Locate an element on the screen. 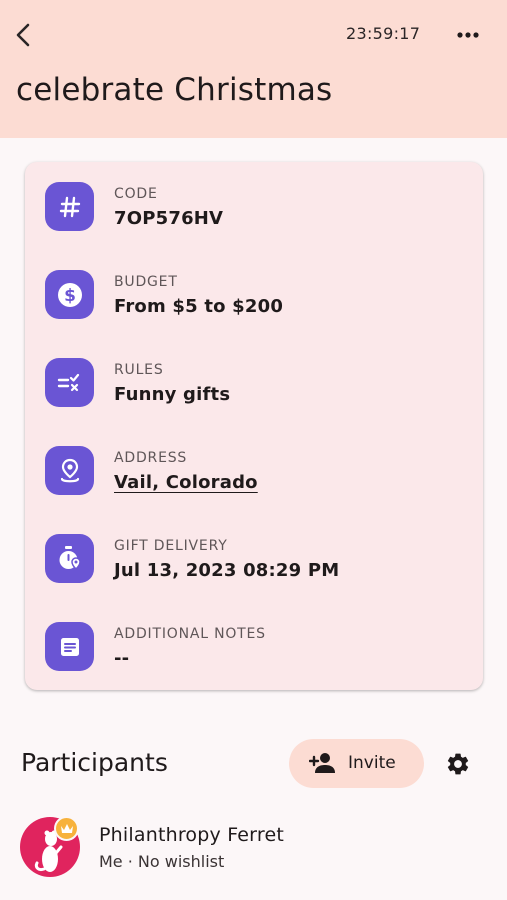 Image resolution: width=507 pixels, height=900 pixels. rules-icon is located at coordinates (69, 382).